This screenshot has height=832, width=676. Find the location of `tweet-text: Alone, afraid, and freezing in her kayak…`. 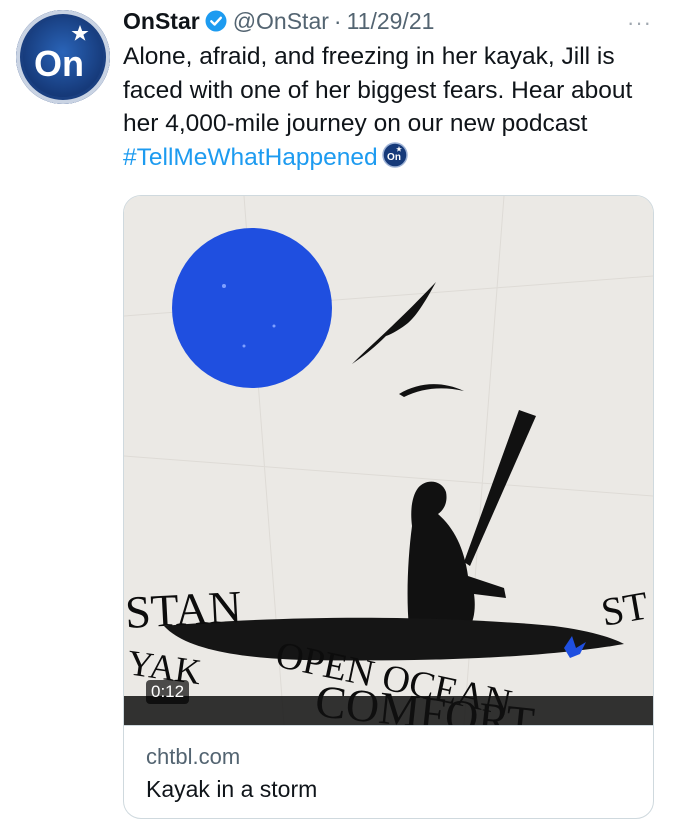

tweet-text: Alone, afraid, and freezing in her kayak… is located at coordinates (390, 108).